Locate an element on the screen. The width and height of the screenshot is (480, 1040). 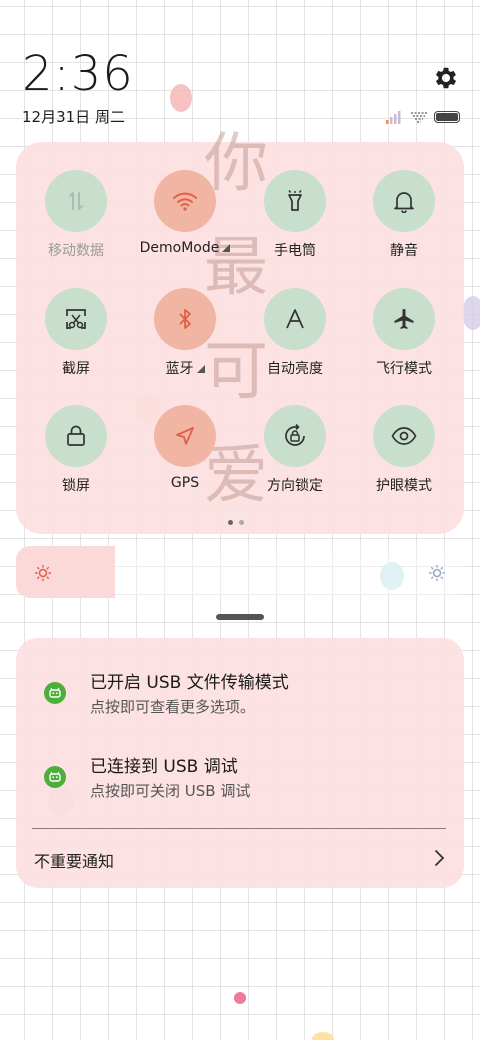
tile-label: 锁屏 is located at coordinates (76, 486).